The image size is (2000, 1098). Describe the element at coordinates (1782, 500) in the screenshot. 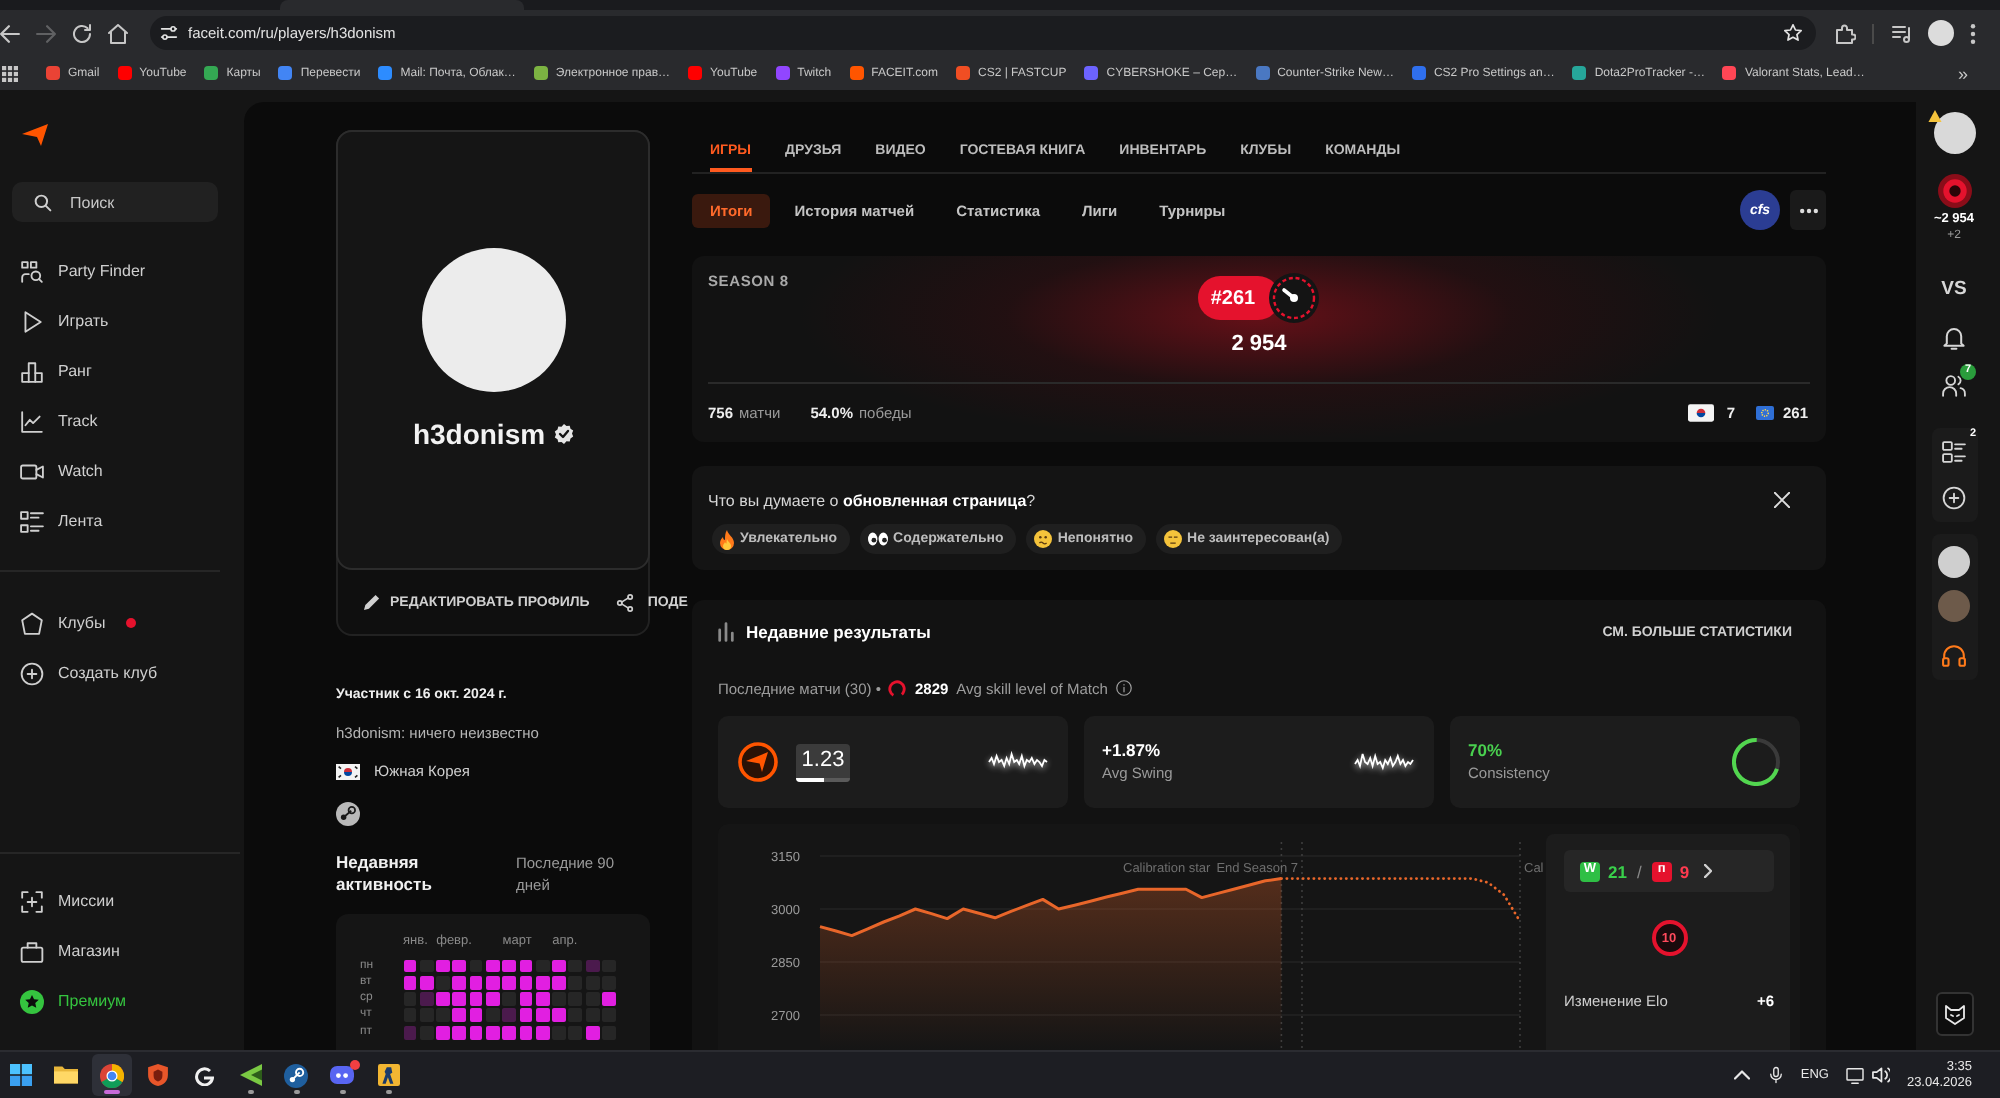

I see `close-icon` at that location.